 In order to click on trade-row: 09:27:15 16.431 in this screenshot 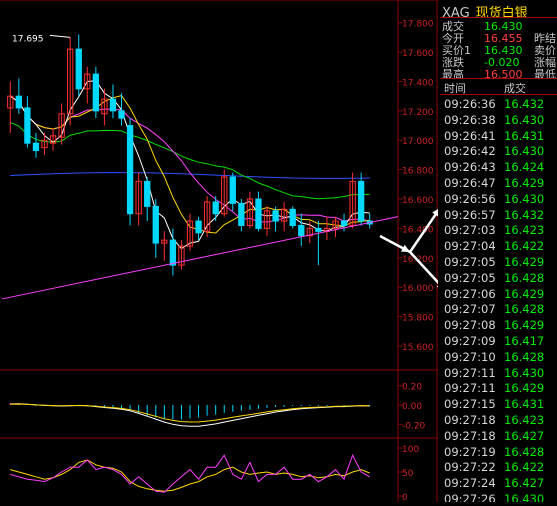, I will do `click(494, 404)`.